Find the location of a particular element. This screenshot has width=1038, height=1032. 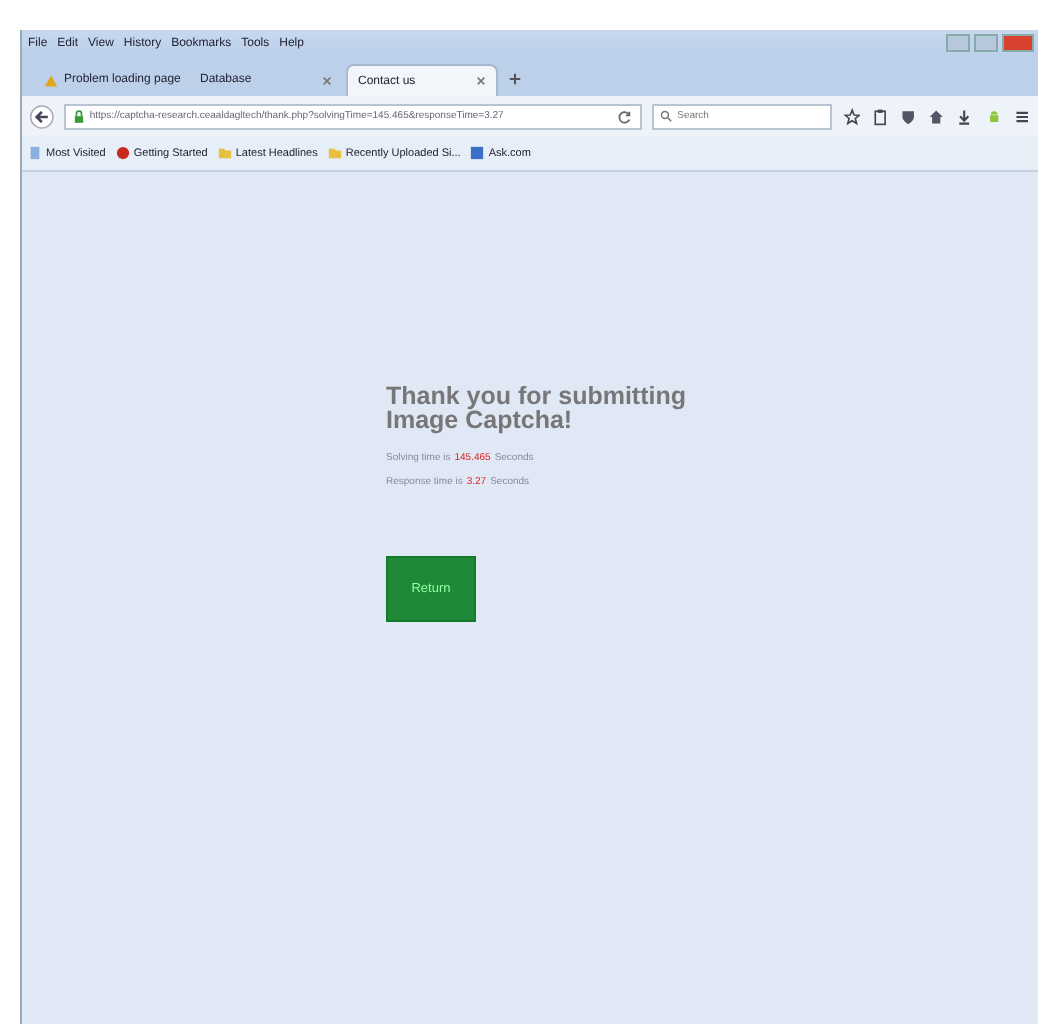

download-icon is located at coordinates (965, 116).